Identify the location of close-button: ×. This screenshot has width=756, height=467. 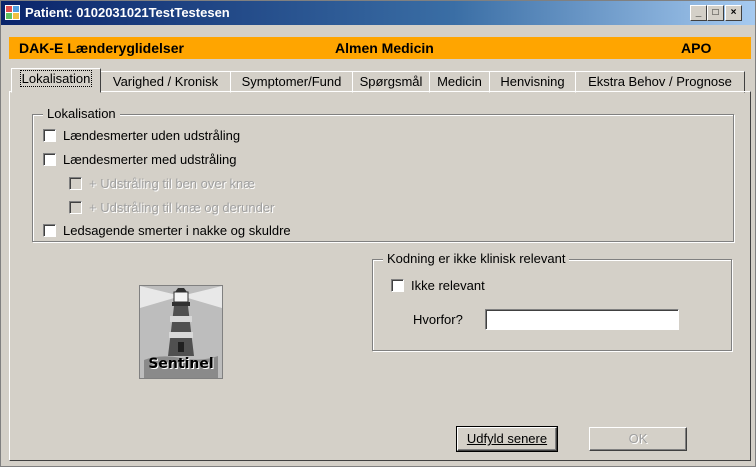
(733, 13).